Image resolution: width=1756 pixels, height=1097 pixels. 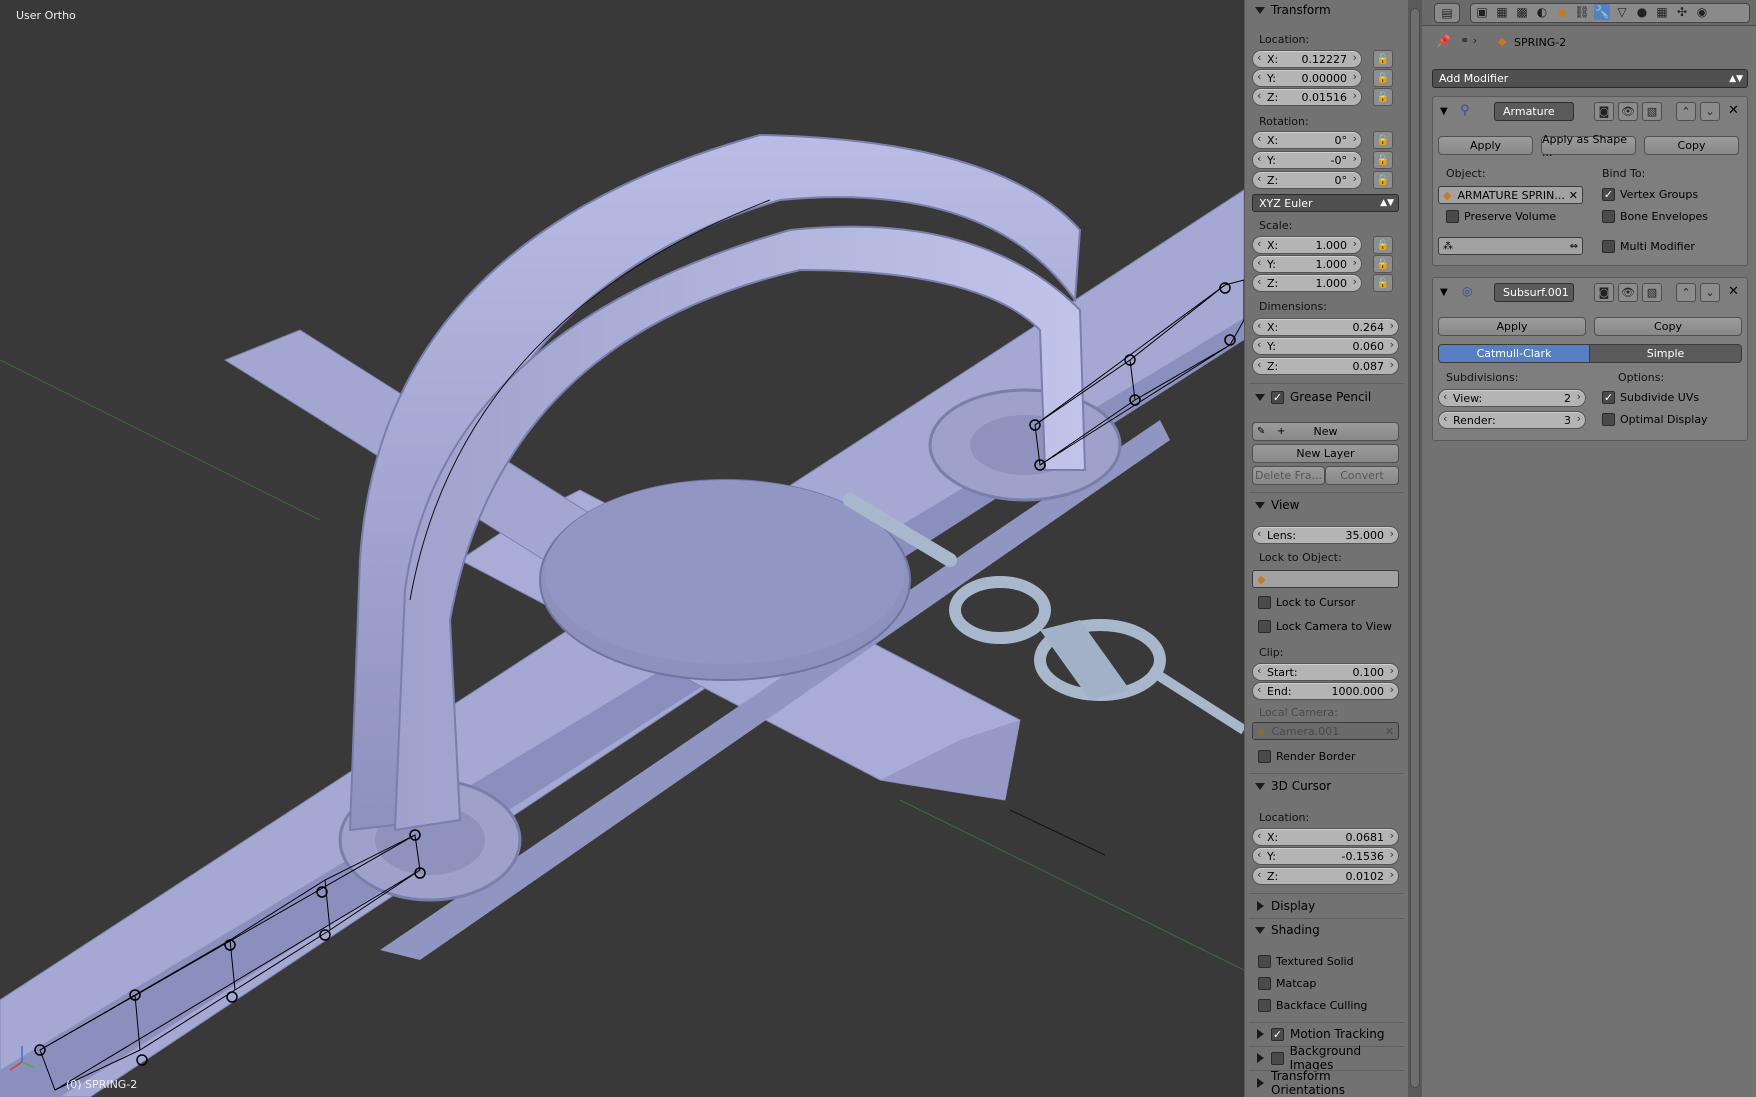 I want to click on subsurf-apply-button: Apply, so click(x=1512, y=326).